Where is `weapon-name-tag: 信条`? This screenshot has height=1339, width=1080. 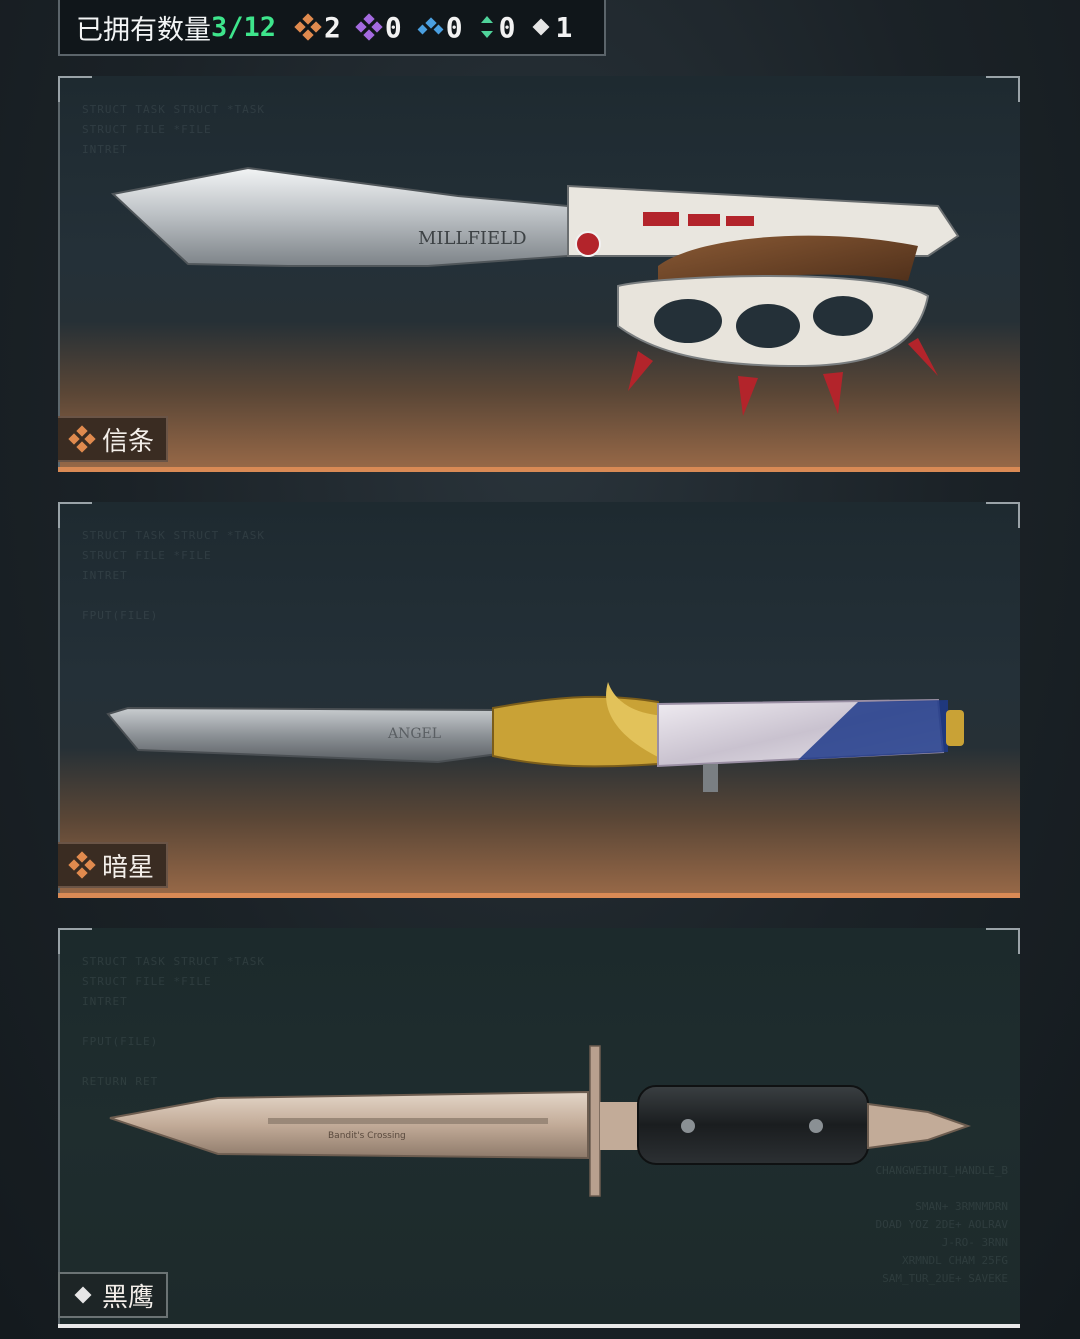
weapon-name-tag: 信条 is located at coordinates (113, 439).